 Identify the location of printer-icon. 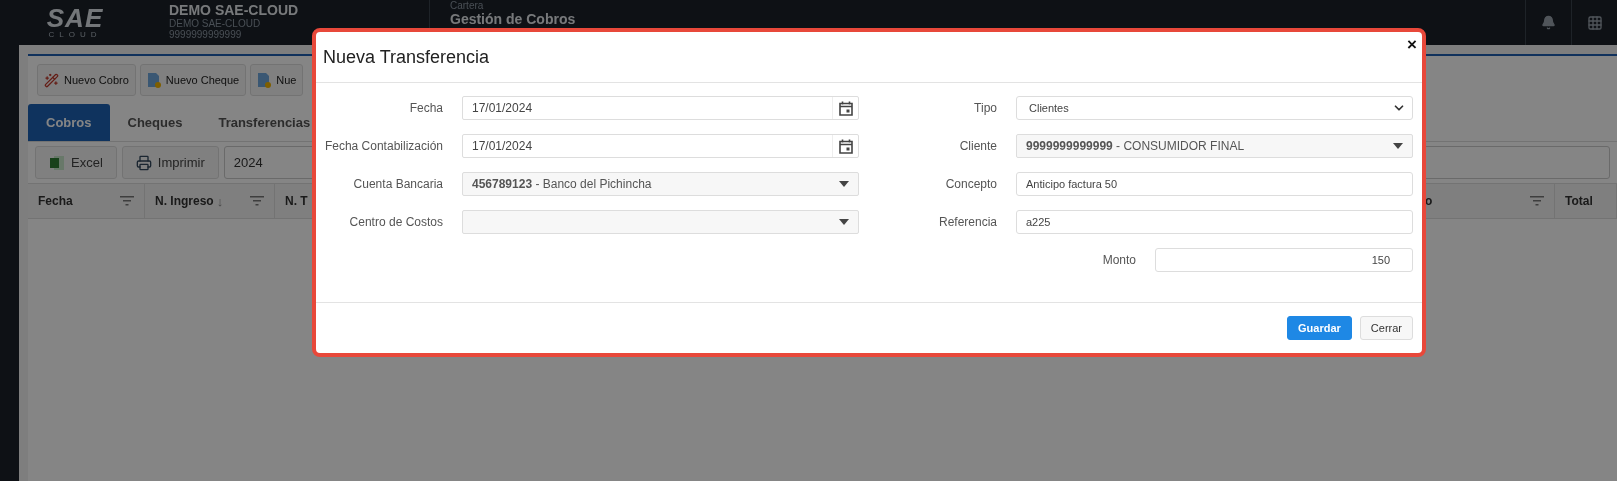
(143, 162).